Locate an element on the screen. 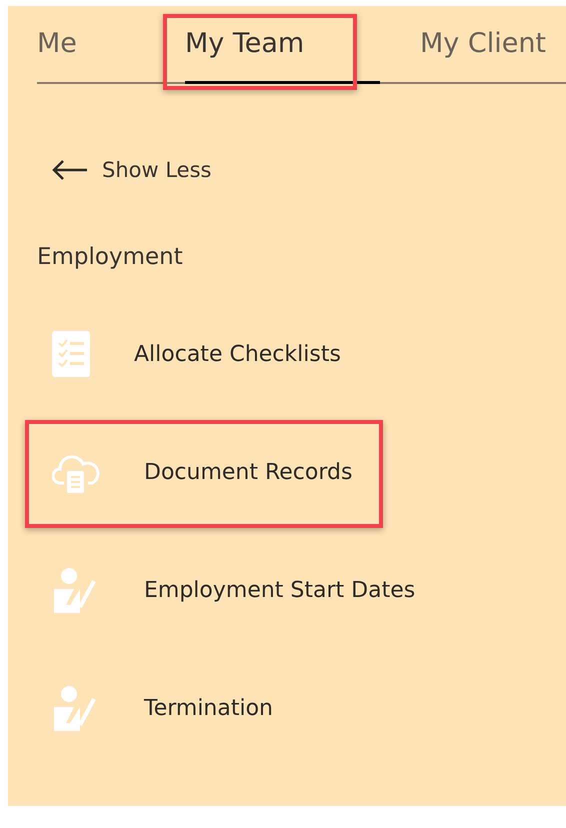 Image resolution: width=566 pixels, height=828 pixels. menu-item: Document Records is located at coordinates (202, 472).